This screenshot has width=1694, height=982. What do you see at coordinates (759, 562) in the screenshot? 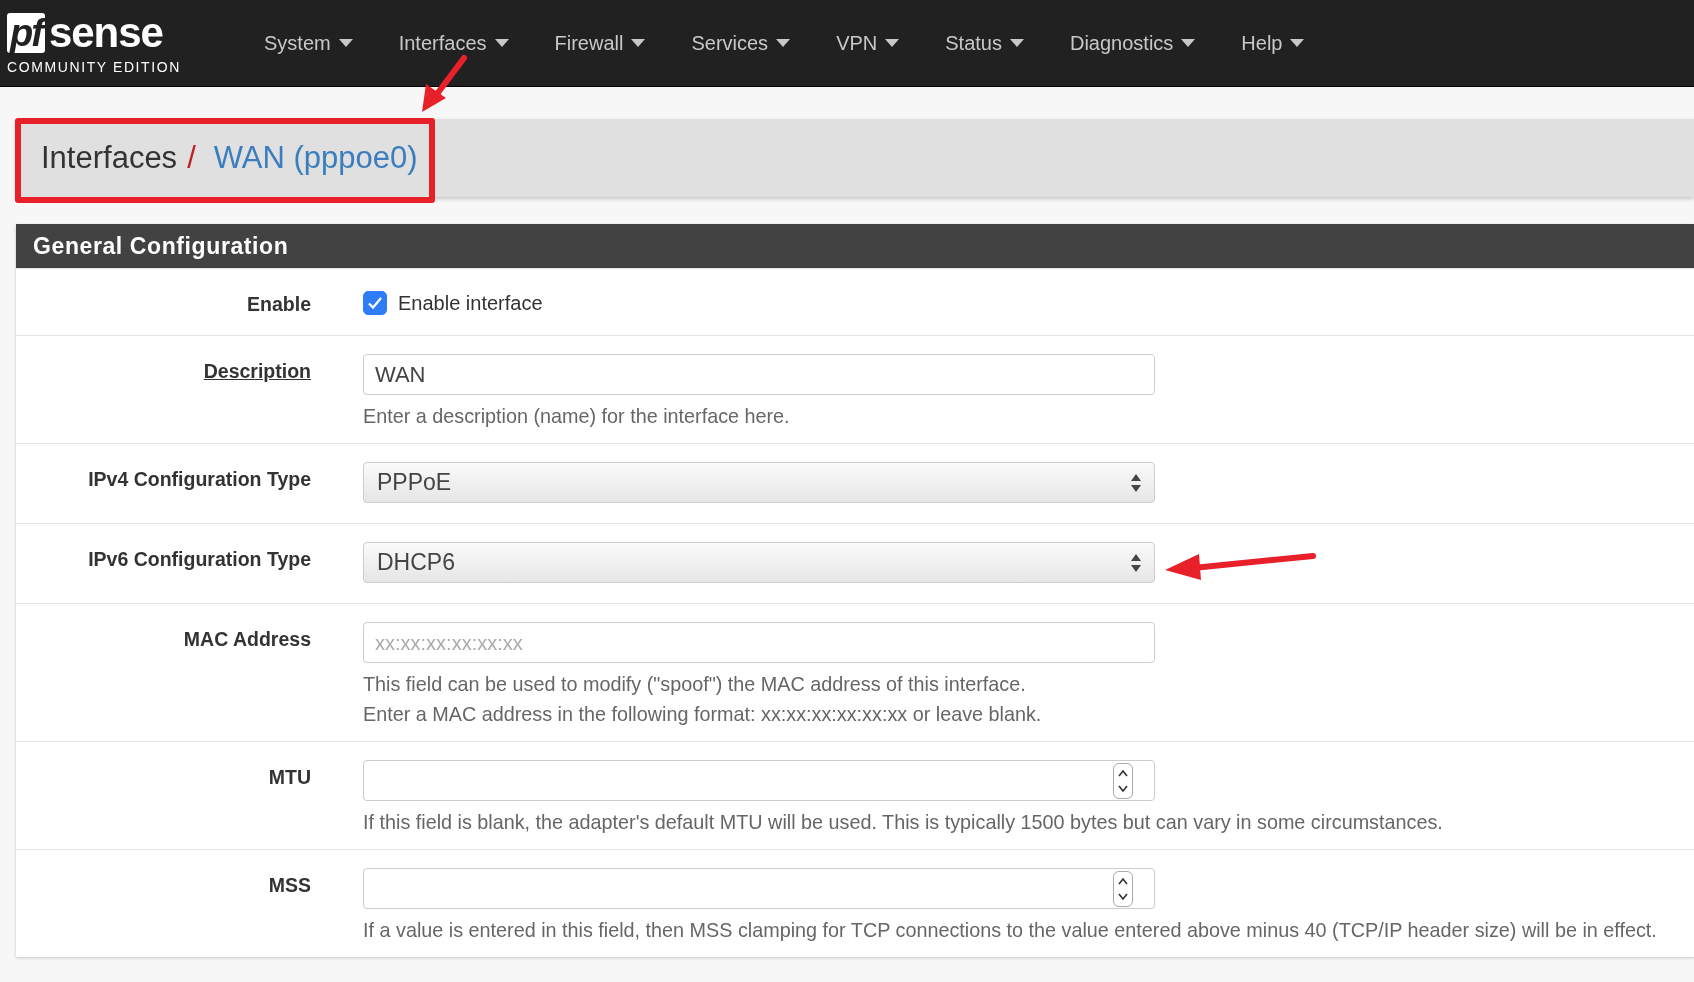
I see `select-dropdown: DHCP6` at bounding box center [759, 562].